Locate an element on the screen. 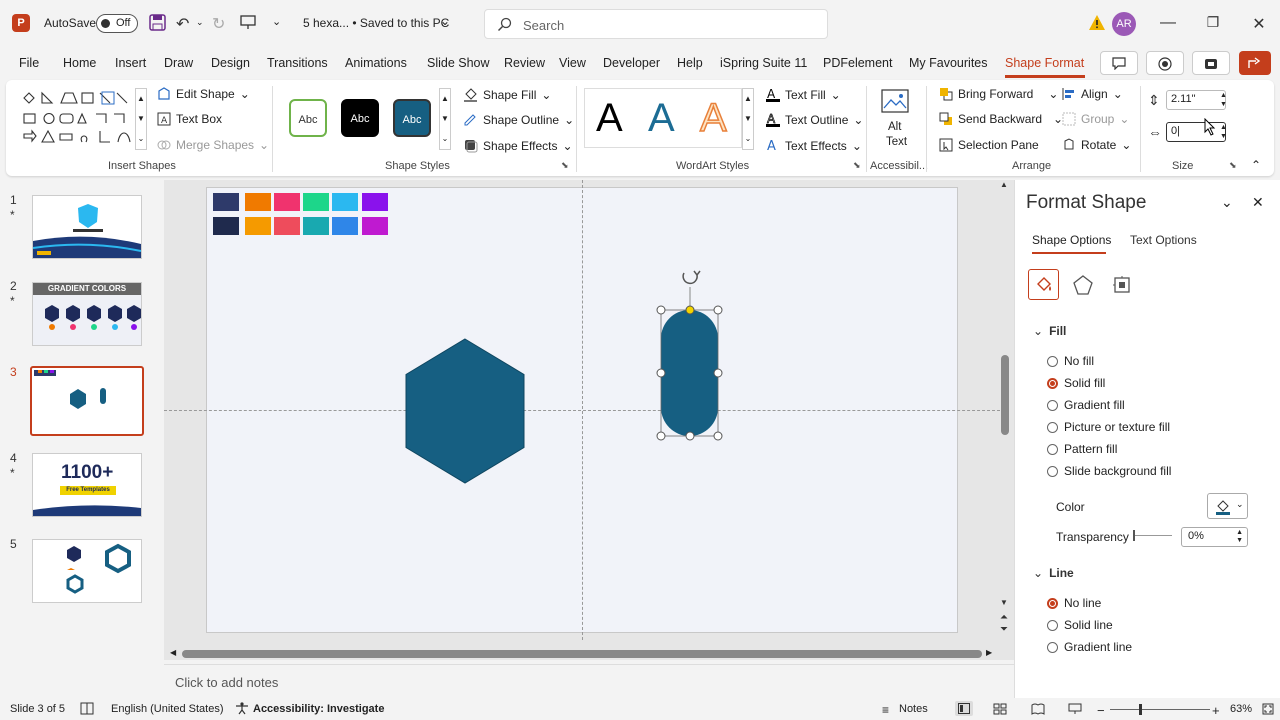 The height and width of the screenshot is (720, 1280). wordart-scroll: ▲ ▼ ⌄ is located at coordinates (748, 119).